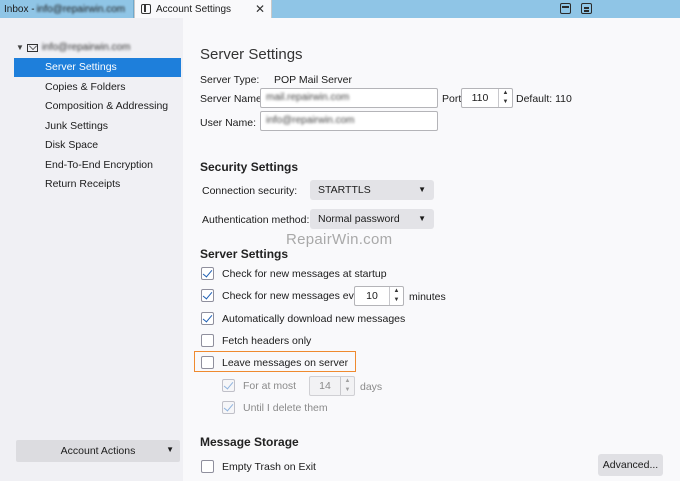  I want to click on server-name-field: mail.repairwin.com, so click(349, 98).